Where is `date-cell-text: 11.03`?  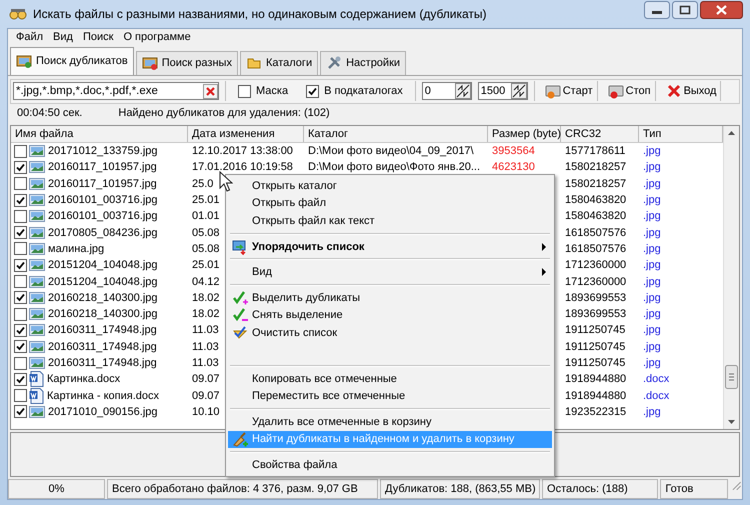
date-cell-text: 11.03 is located at coordinates (205, 363).